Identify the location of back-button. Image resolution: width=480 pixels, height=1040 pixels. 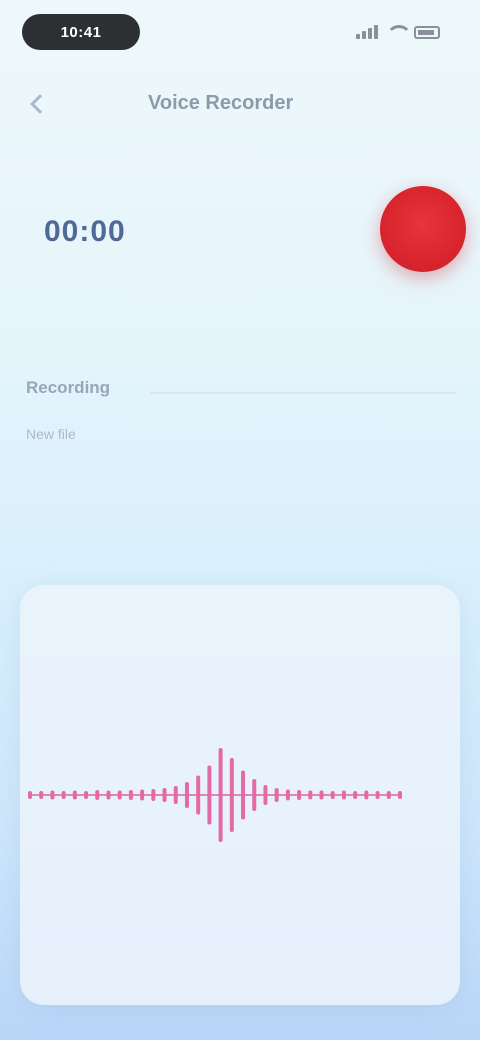
(40, 104).